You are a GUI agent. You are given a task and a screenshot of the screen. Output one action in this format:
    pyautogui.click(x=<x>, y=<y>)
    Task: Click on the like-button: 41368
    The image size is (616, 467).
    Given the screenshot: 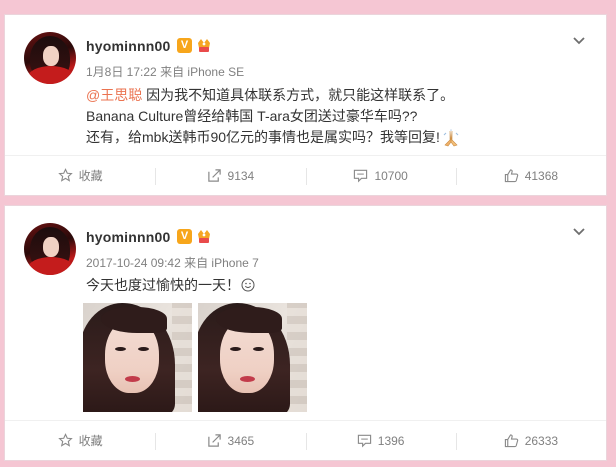 What is the action you would take?
    pyautogui.click(x=530, y=175)
    